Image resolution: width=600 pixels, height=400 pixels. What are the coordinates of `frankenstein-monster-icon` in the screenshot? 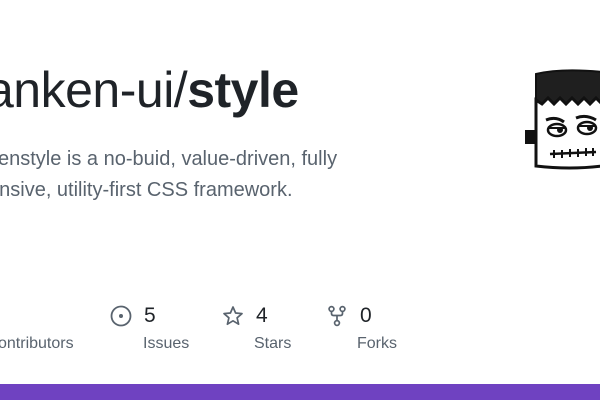 It's located at (561, 120).